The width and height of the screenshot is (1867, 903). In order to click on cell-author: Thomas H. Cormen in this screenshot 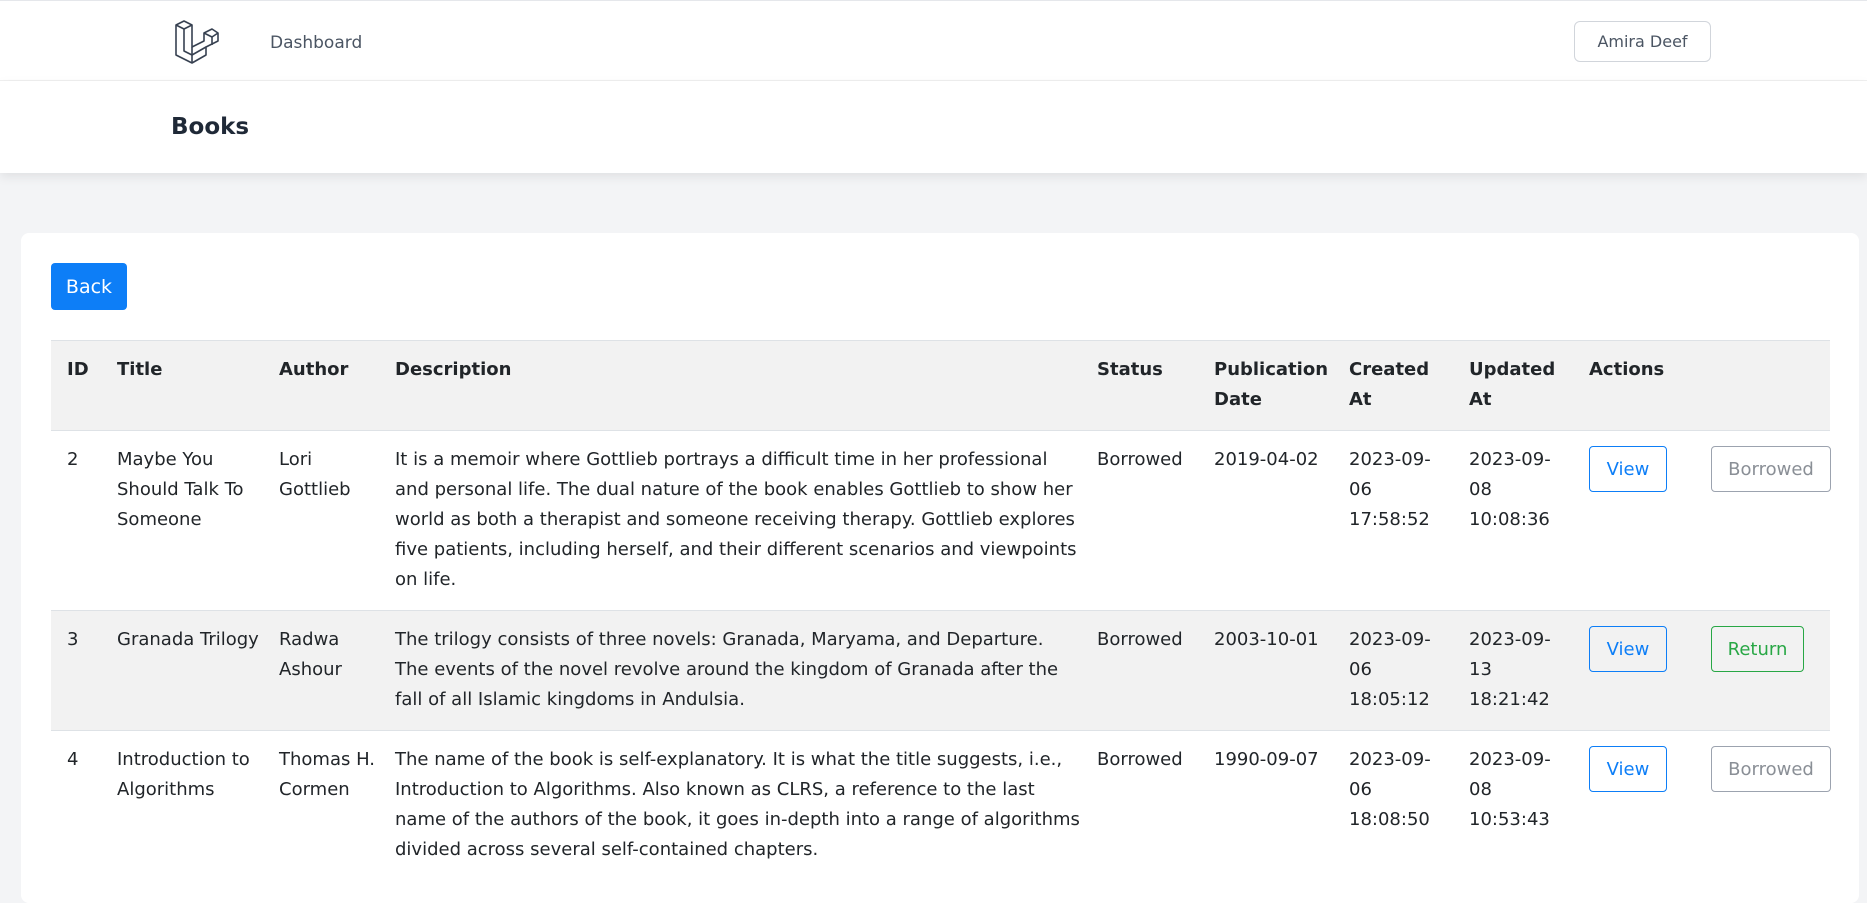, I will do `click(321, 805)`.